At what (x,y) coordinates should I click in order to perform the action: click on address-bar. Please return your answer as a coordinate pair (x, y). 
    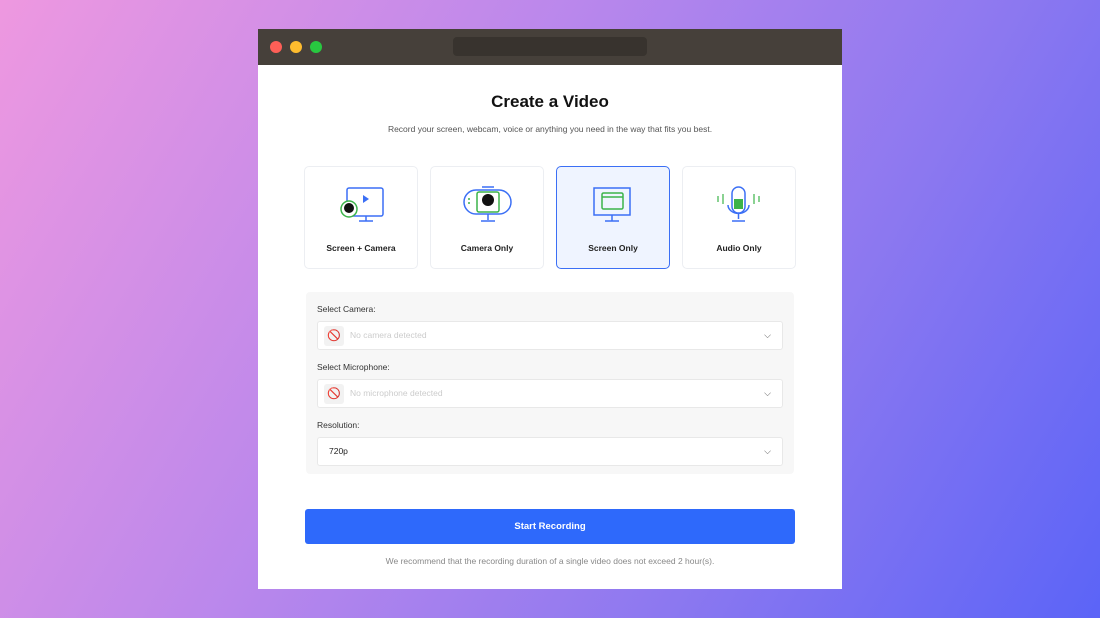
    Looking at the image, I should click on (550, 46).